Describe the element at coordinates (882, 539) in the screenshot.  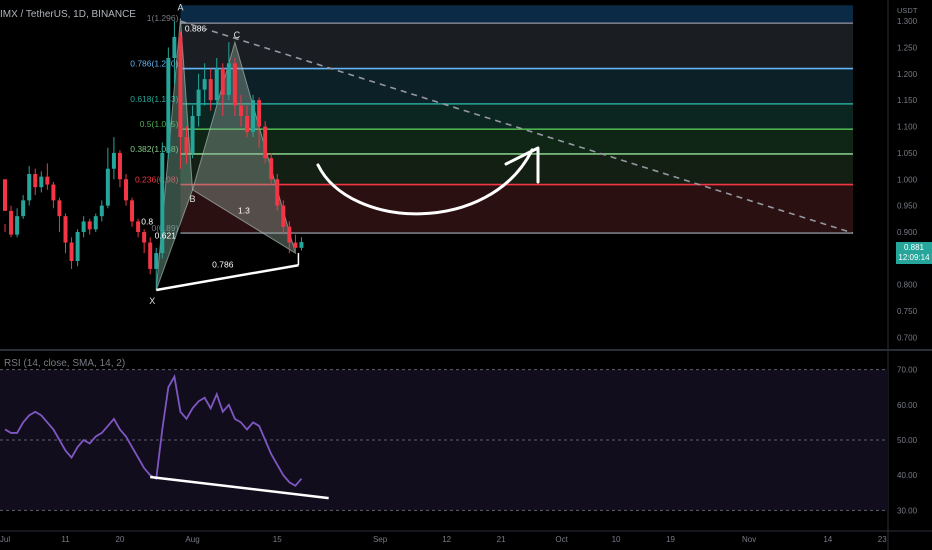
I see `time-tick-label: 23` at that location.